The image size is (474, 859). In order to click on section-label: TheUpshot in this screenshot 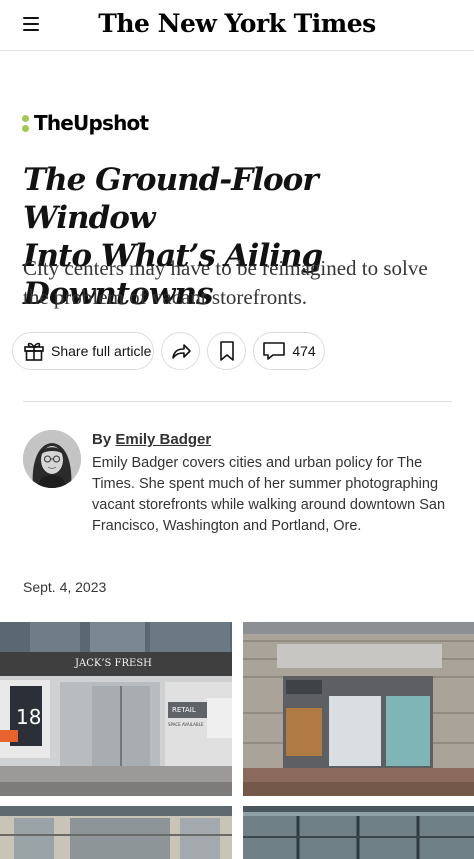, I will do `click(85, 123)`.